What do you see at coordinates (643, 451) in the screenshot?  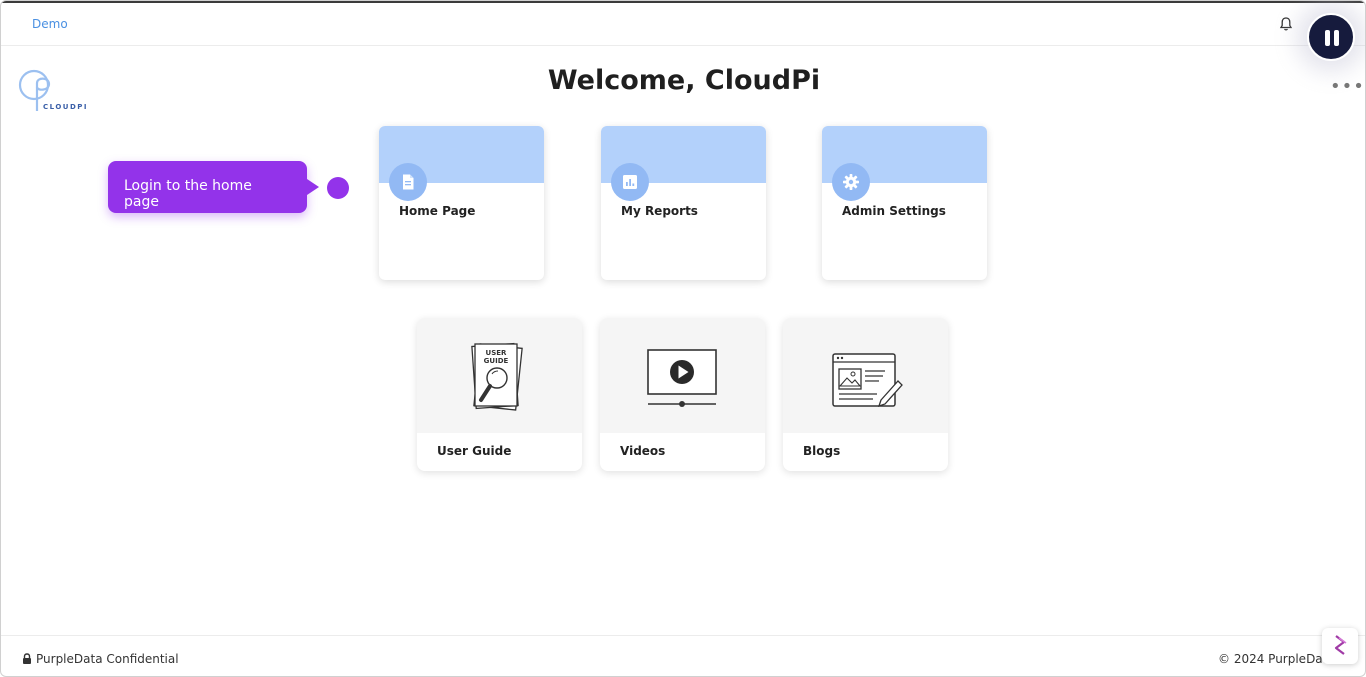 I see `resource-label: Videos` at bounding box center [643, 451].